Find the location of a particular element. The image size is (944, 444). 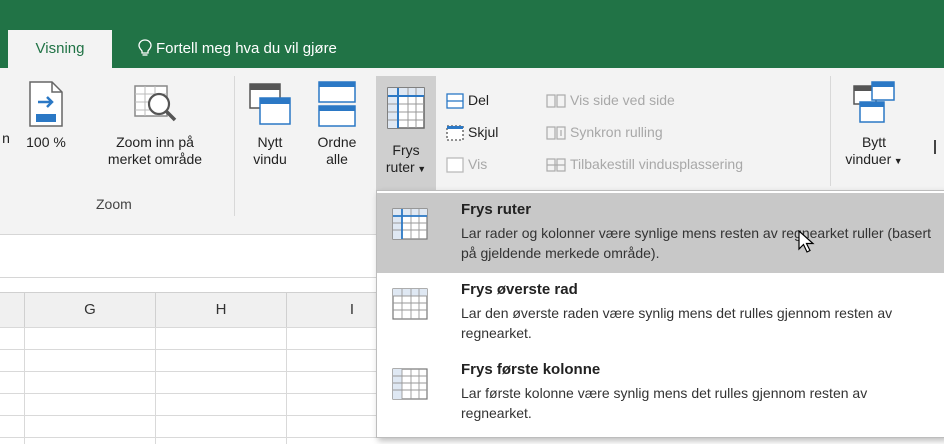

split-label: Del is located at coordinates (479, 100).